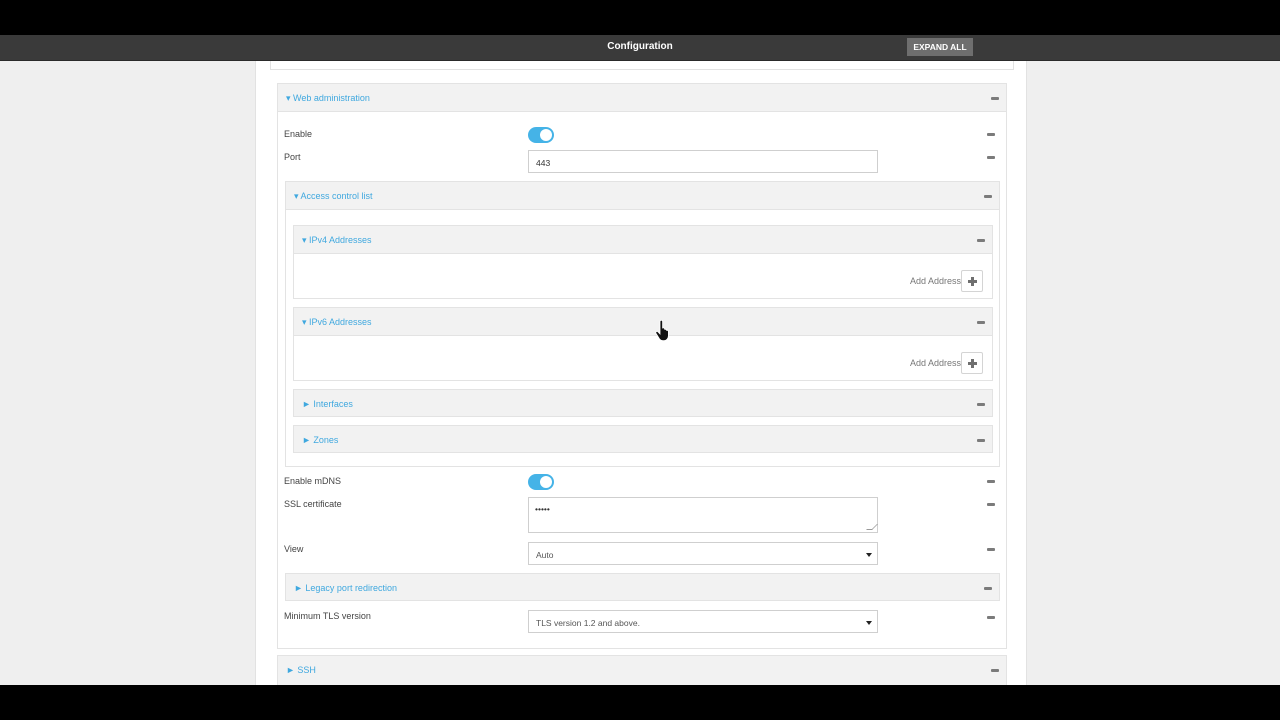 Image resolution: width=1280 pixels, height=720 pixels. I want to click on ssh-header: ► SSH, so click(642, 670).